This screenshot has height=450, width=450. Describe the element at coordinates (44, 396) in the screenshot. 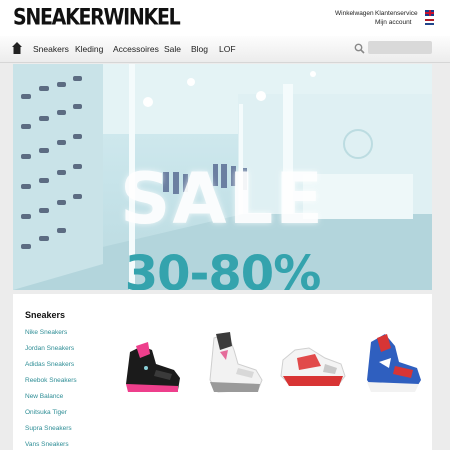

I see `category-link: New Balance` at that location.